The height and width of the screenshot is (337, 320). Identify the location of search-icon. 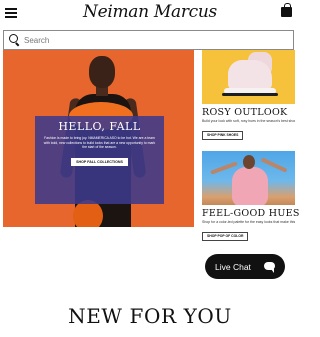
(14, 40).